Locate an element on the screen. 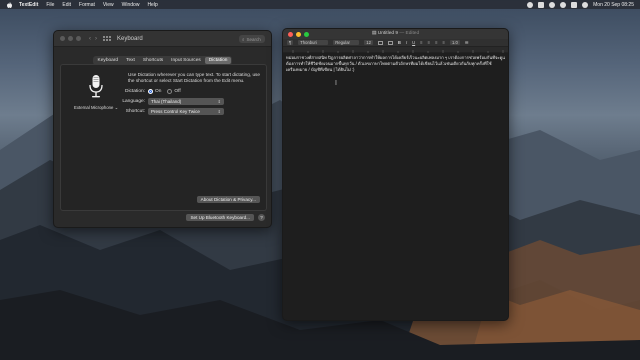 This screenshot has width=640, height=360. forward-arrow-icon: › is located at coordinates (96, 39).